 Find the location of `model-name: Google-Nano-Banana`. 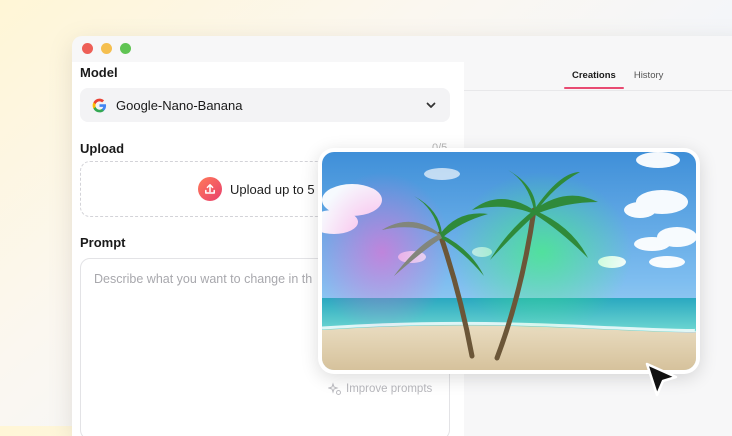

model-name: Google-Nano-Banana is located at coordinates (179, 105).